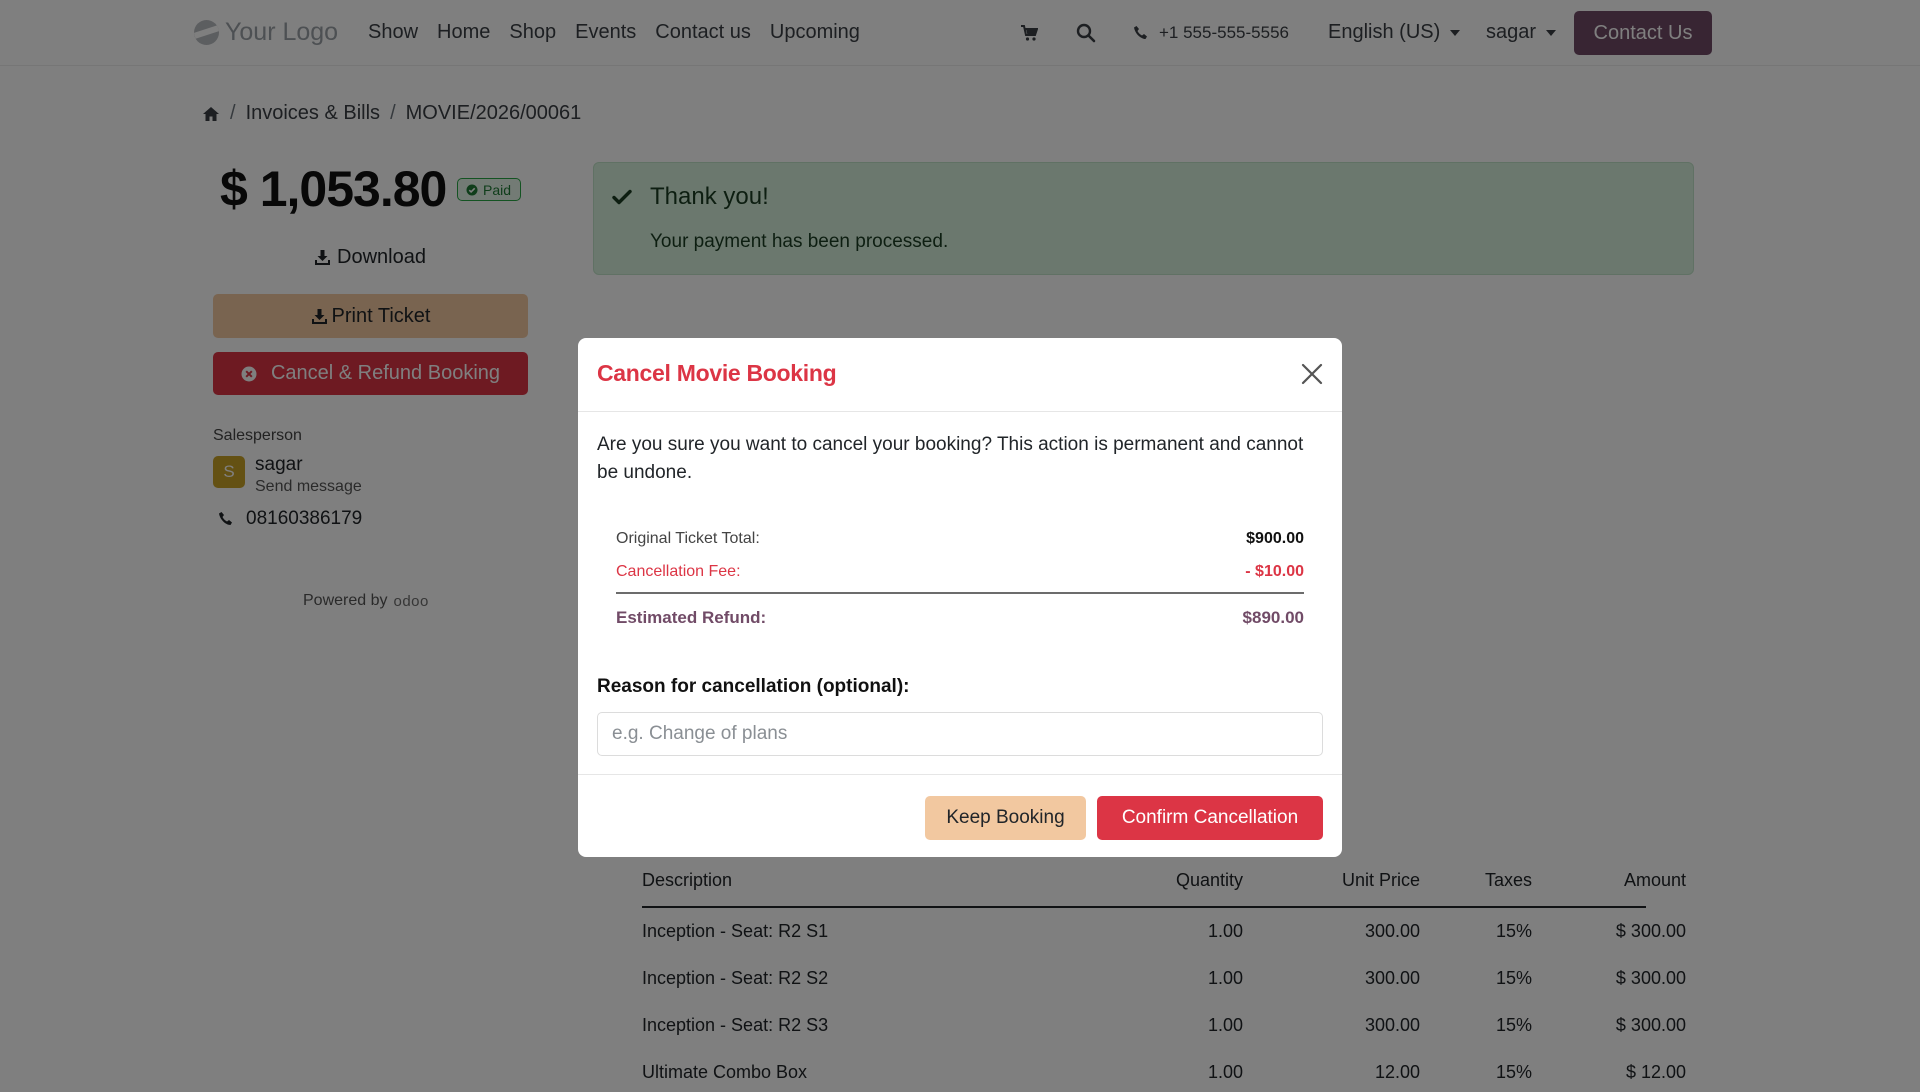  What do you see at coordinates (960, 734) in the screenshot?
I see `reason-input` at bounding box center [960, 734].